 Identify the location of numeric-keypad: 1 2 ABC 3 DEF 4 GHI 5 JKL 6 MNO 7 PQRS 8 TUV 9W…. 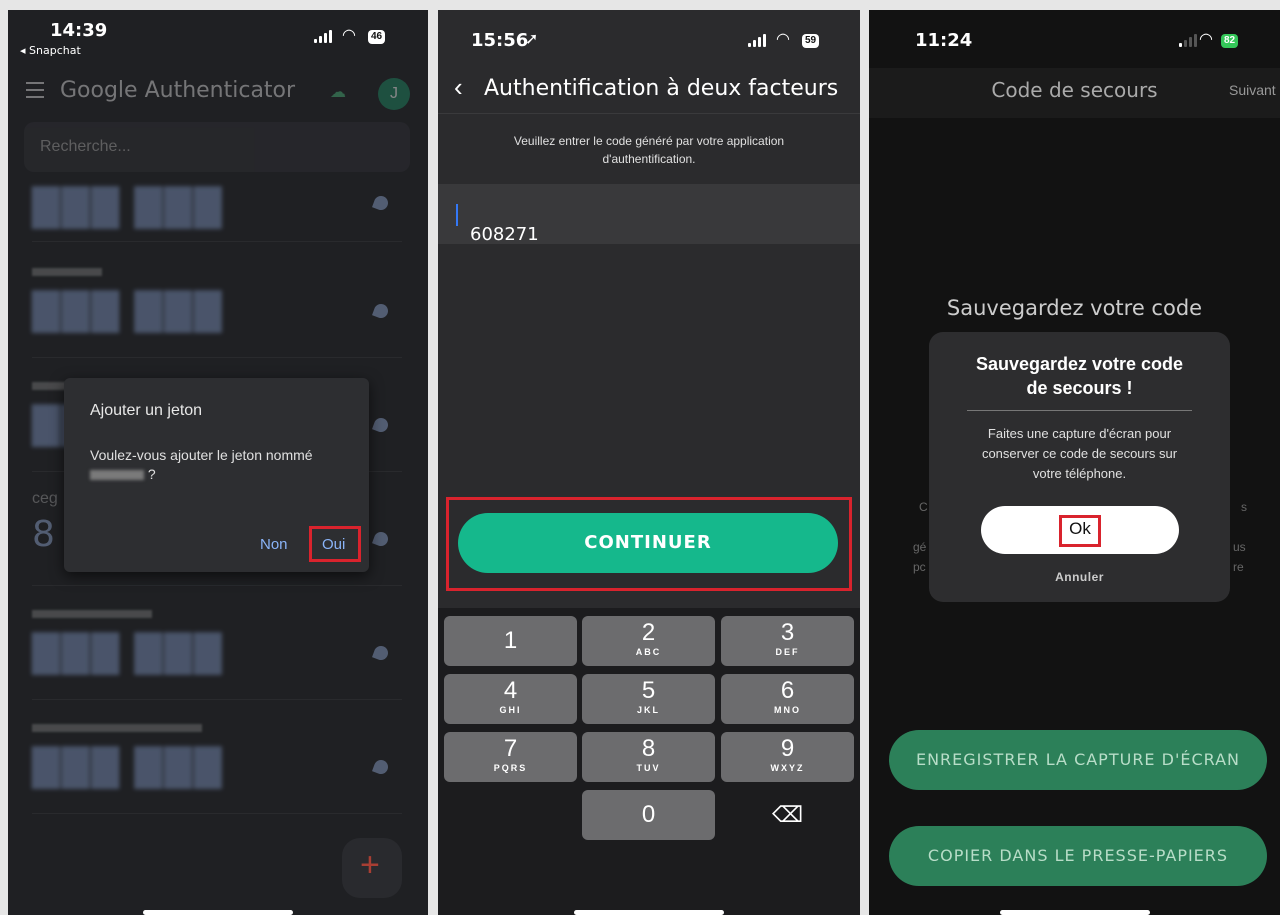
(649, 761).